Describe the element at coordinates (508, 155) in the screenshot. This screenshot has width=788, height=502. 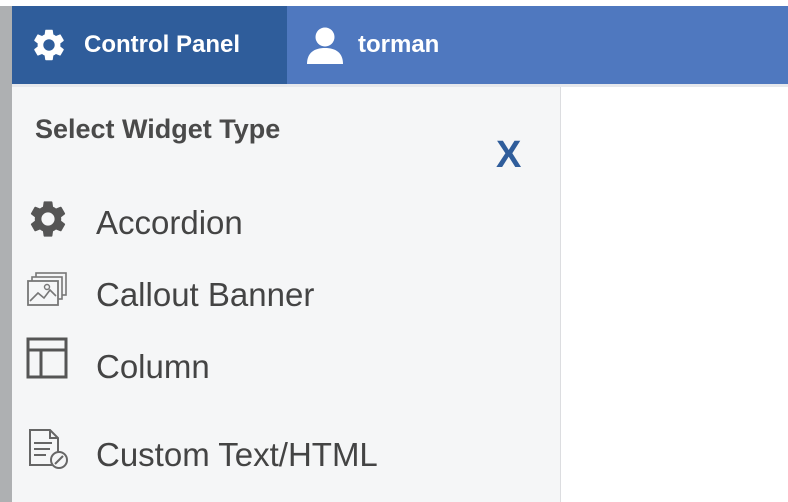
I see `close-button: X` at that location.